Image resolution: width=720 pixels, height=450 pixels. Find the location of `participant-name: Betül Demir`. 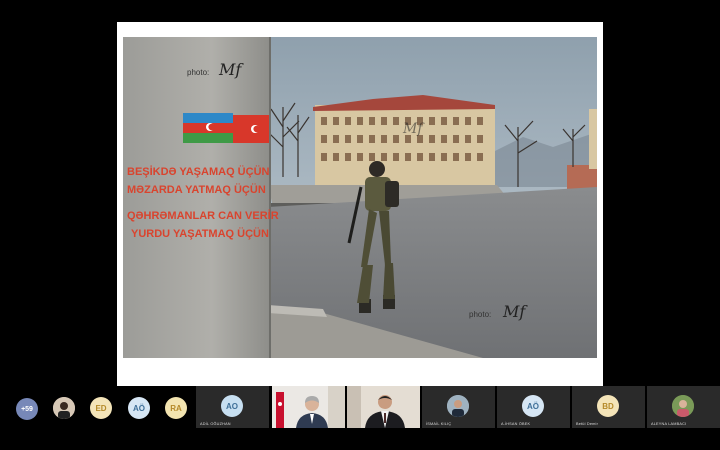

participant-name: Betül Demir is located at coordinates (587, 424).